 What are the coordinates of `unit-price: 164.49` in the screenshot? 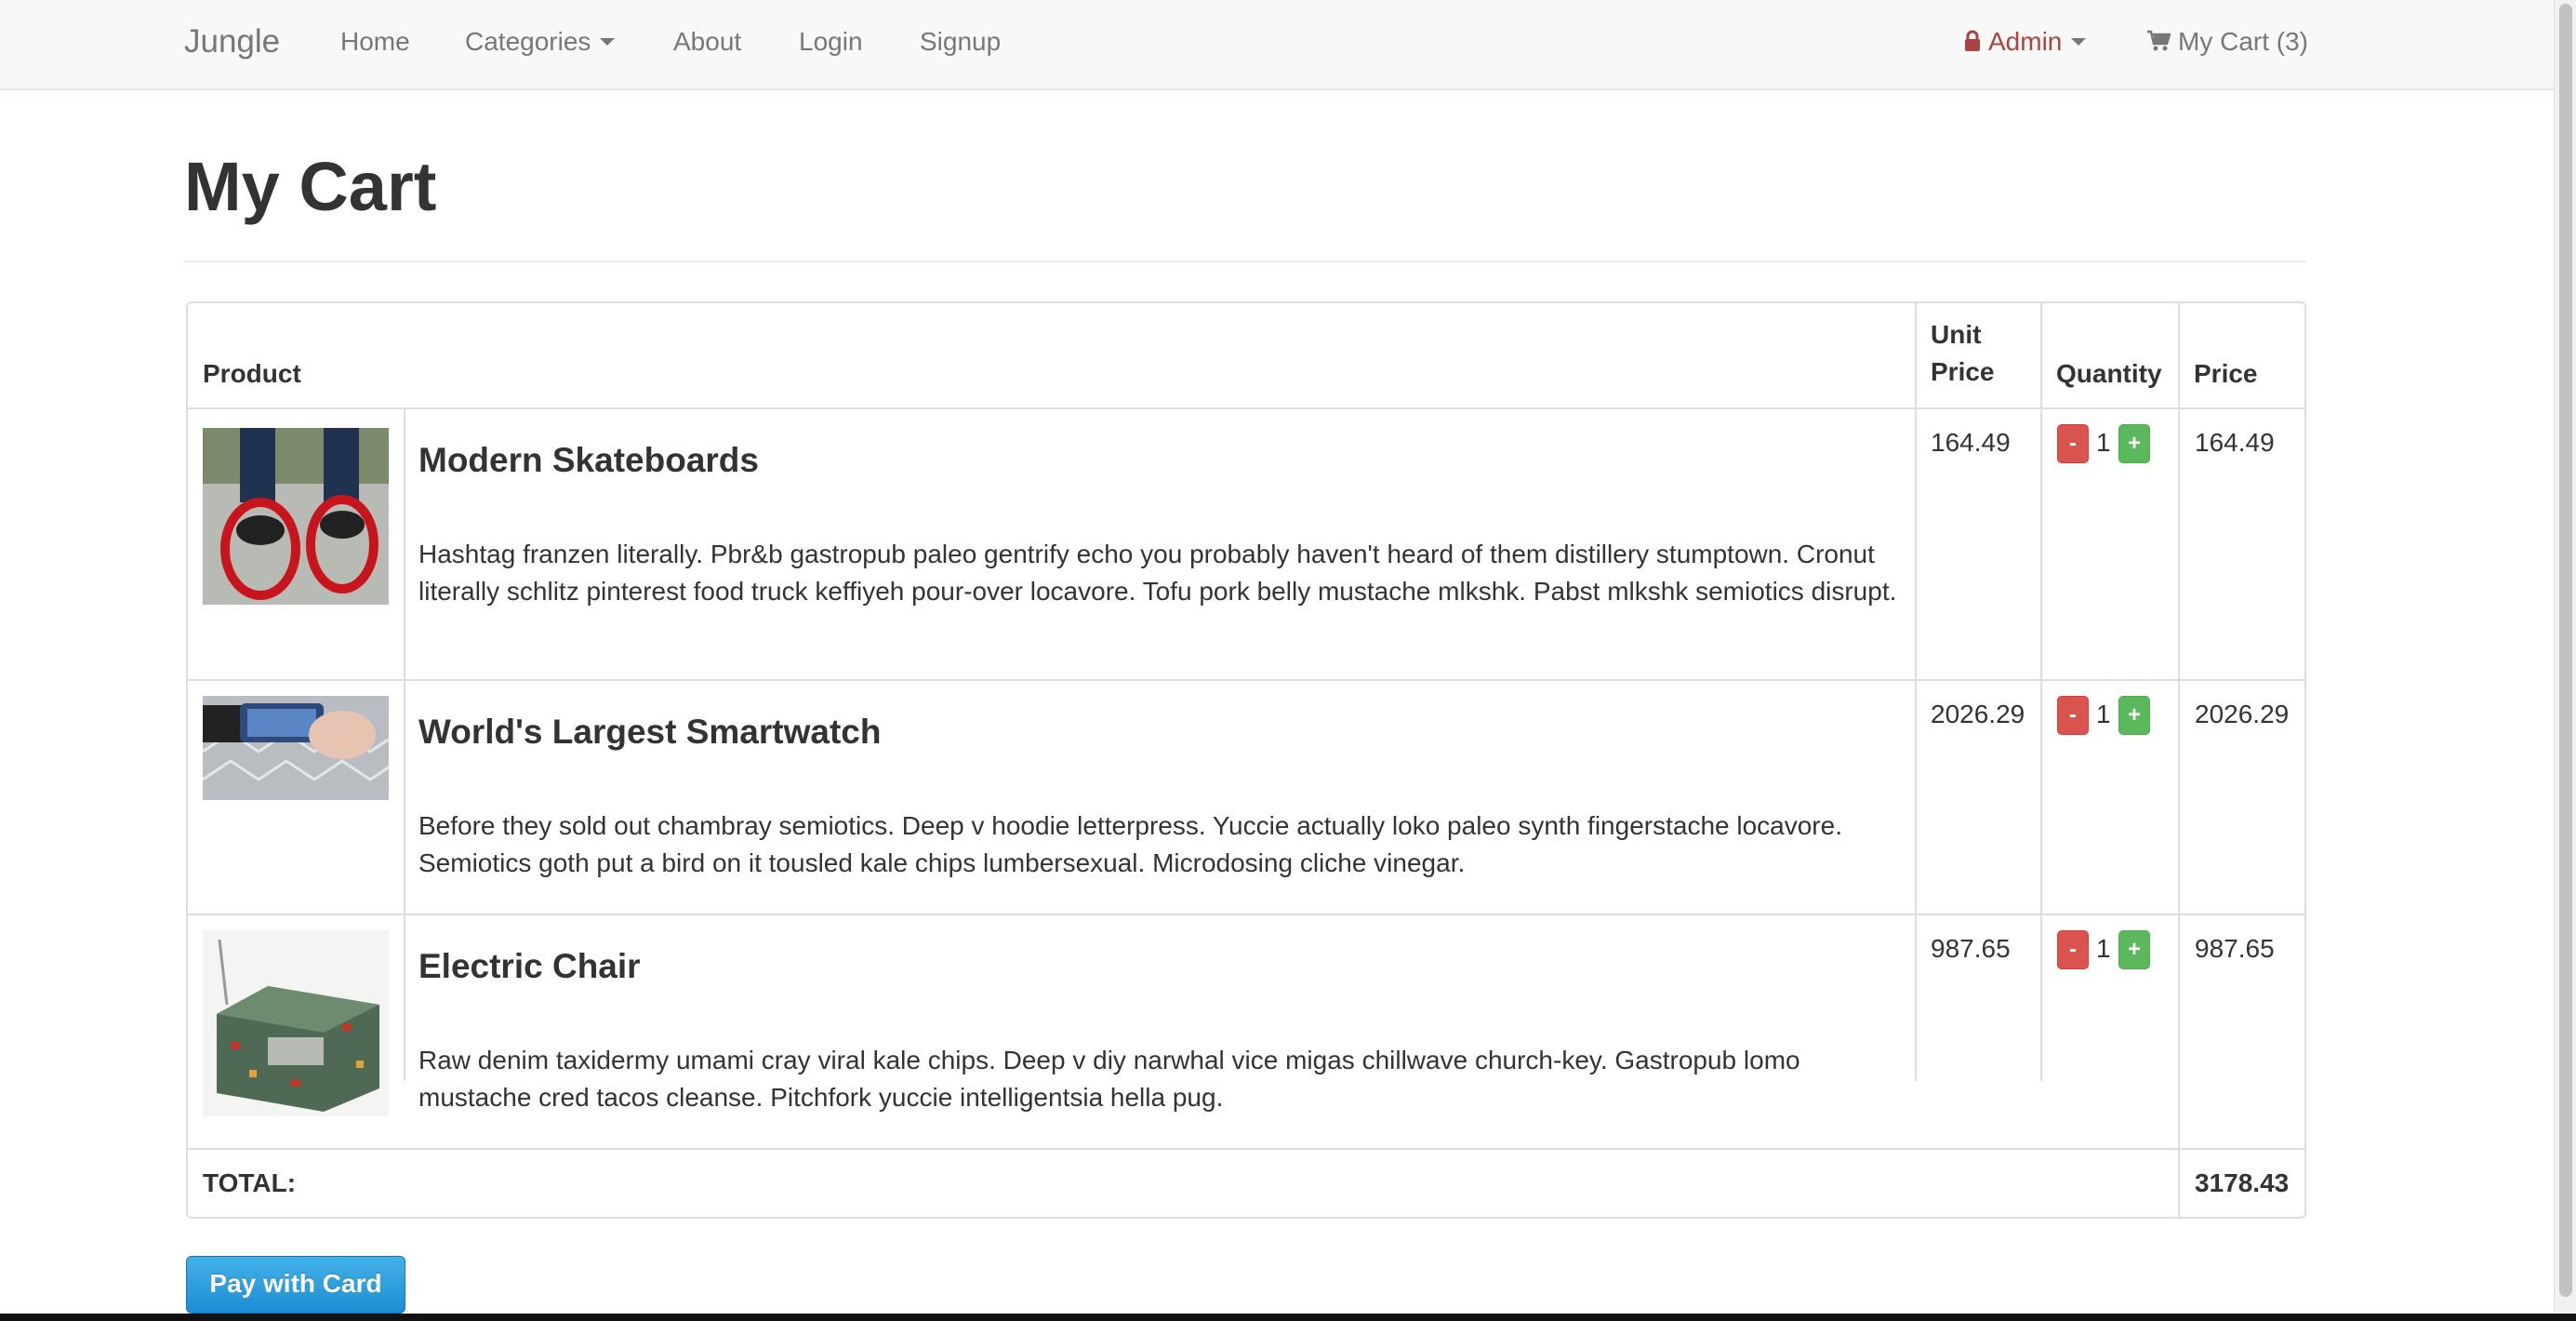 It's located at (1971, 442).